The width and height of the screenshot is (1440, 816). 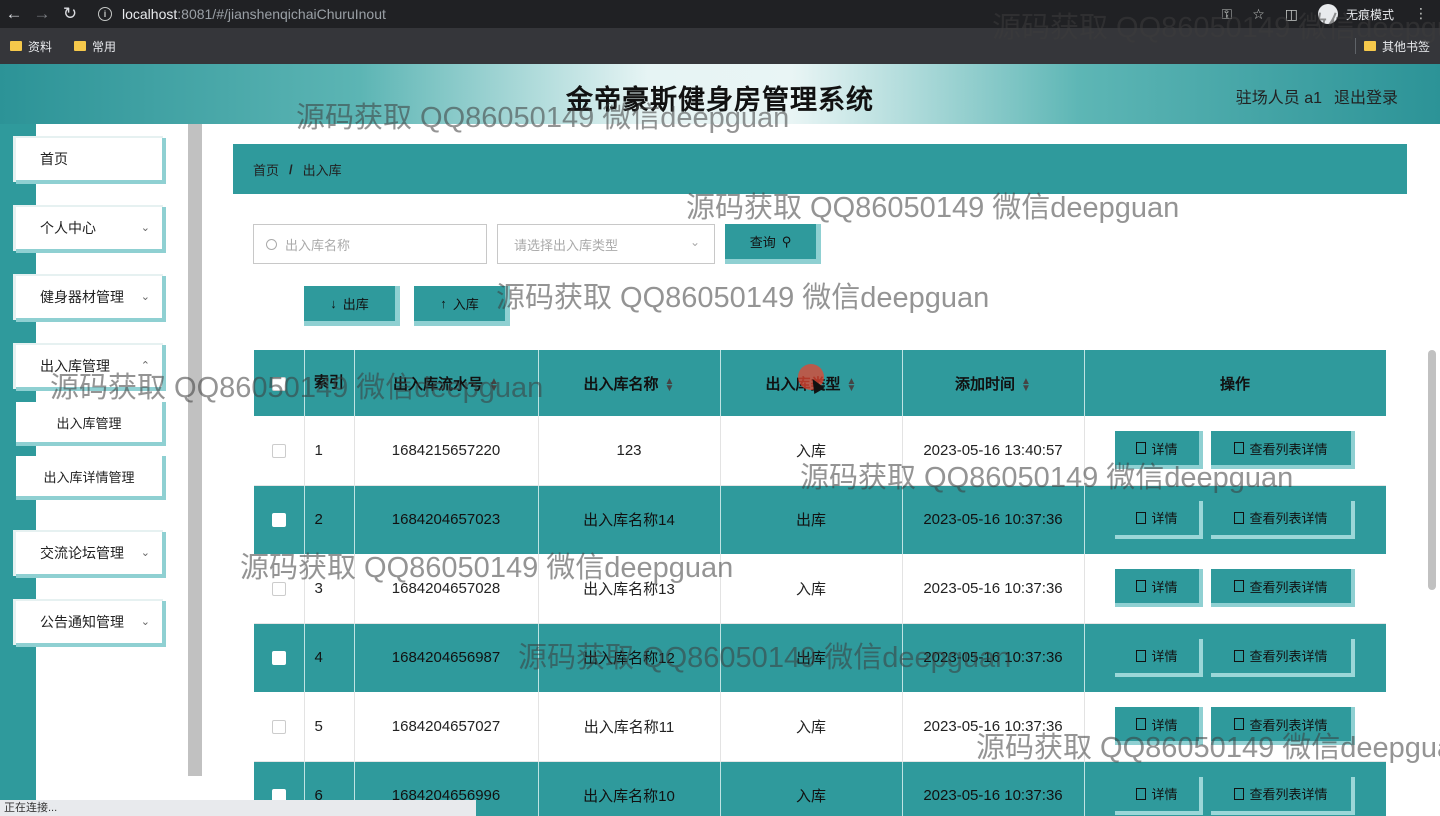 I want to click on row-select-cell, so click(x=279, y=519).